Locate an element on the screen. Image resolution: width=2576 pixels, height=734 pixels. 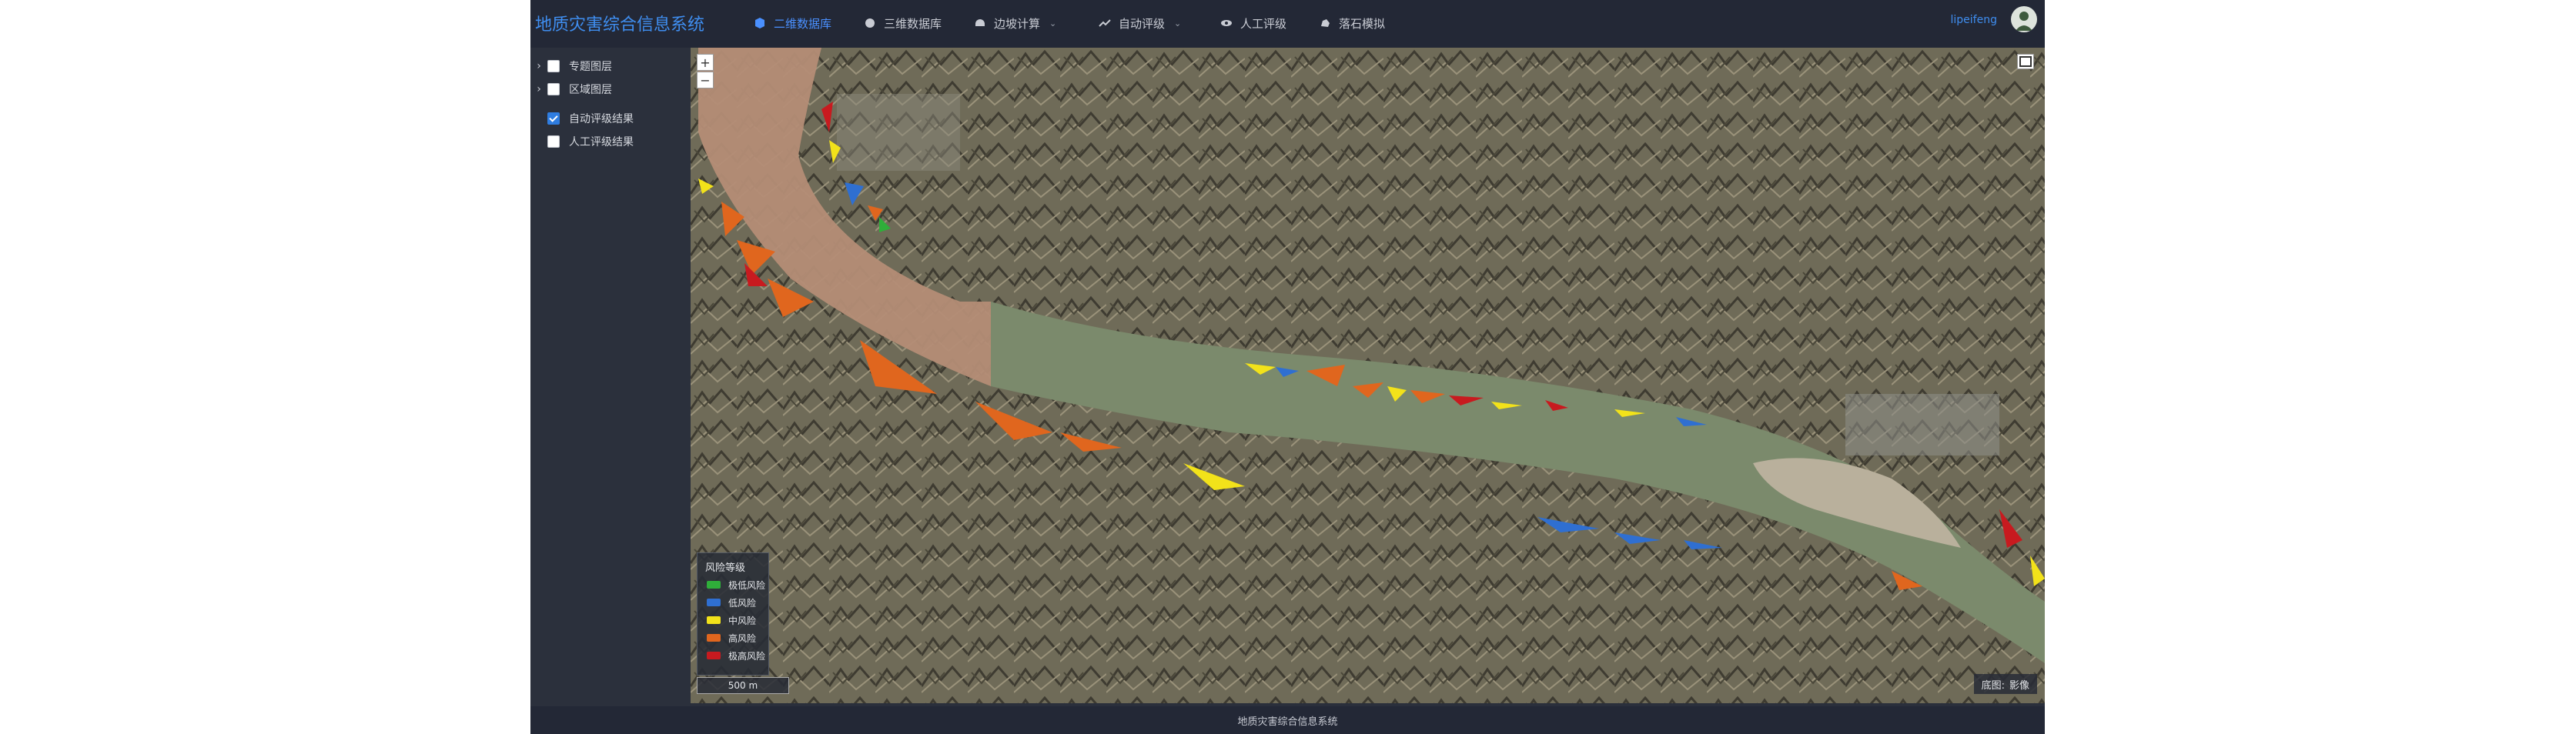
legend-label: 极低风险 is located at coordinates (747, 585).